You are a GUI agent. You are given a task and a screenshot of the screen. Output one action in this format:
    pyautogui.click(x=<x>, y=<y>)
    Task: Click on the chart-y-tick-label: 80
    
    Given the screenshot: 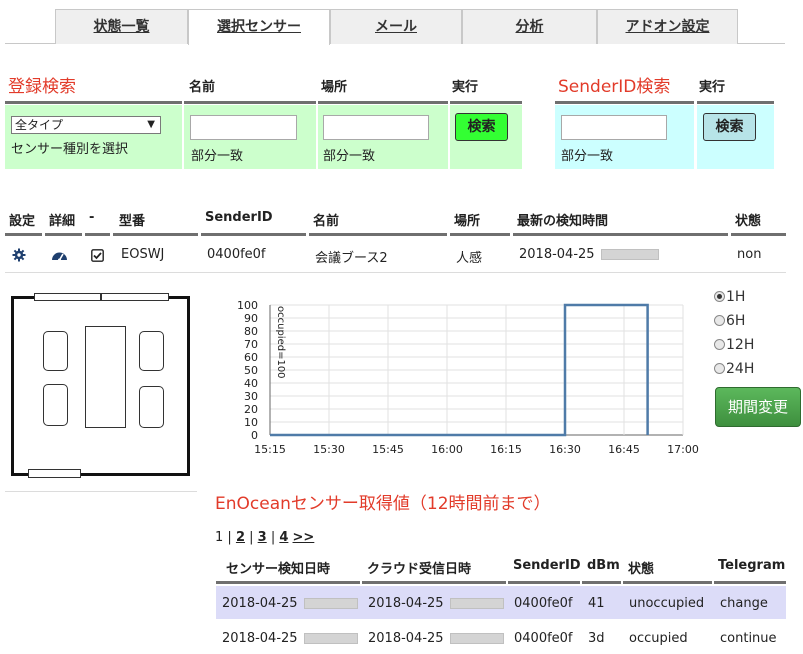 What is the action you would take?
    pyautogui.click(x=251, y=331)
    